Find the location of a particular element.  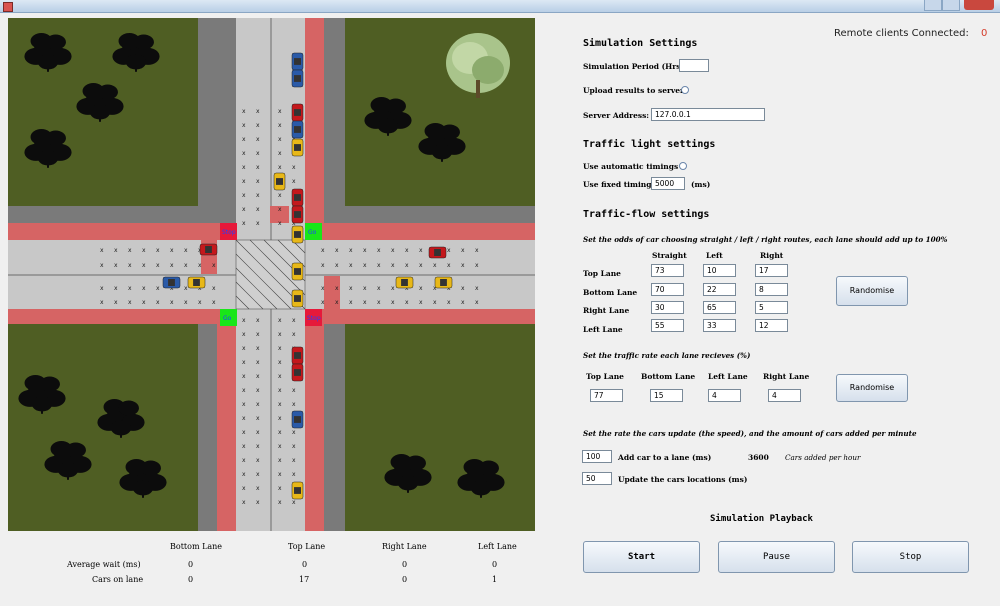

rate-top-input is located at coordinates (606, 395).